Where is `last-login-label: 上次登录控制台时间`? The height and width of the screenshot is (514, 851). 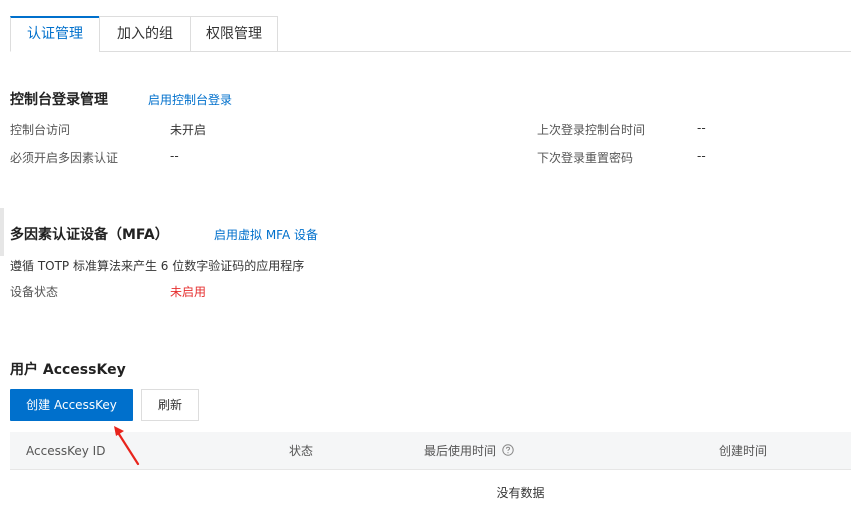 last-login-label: 上次登录控制台时间 is located at coordinates (591, 130).